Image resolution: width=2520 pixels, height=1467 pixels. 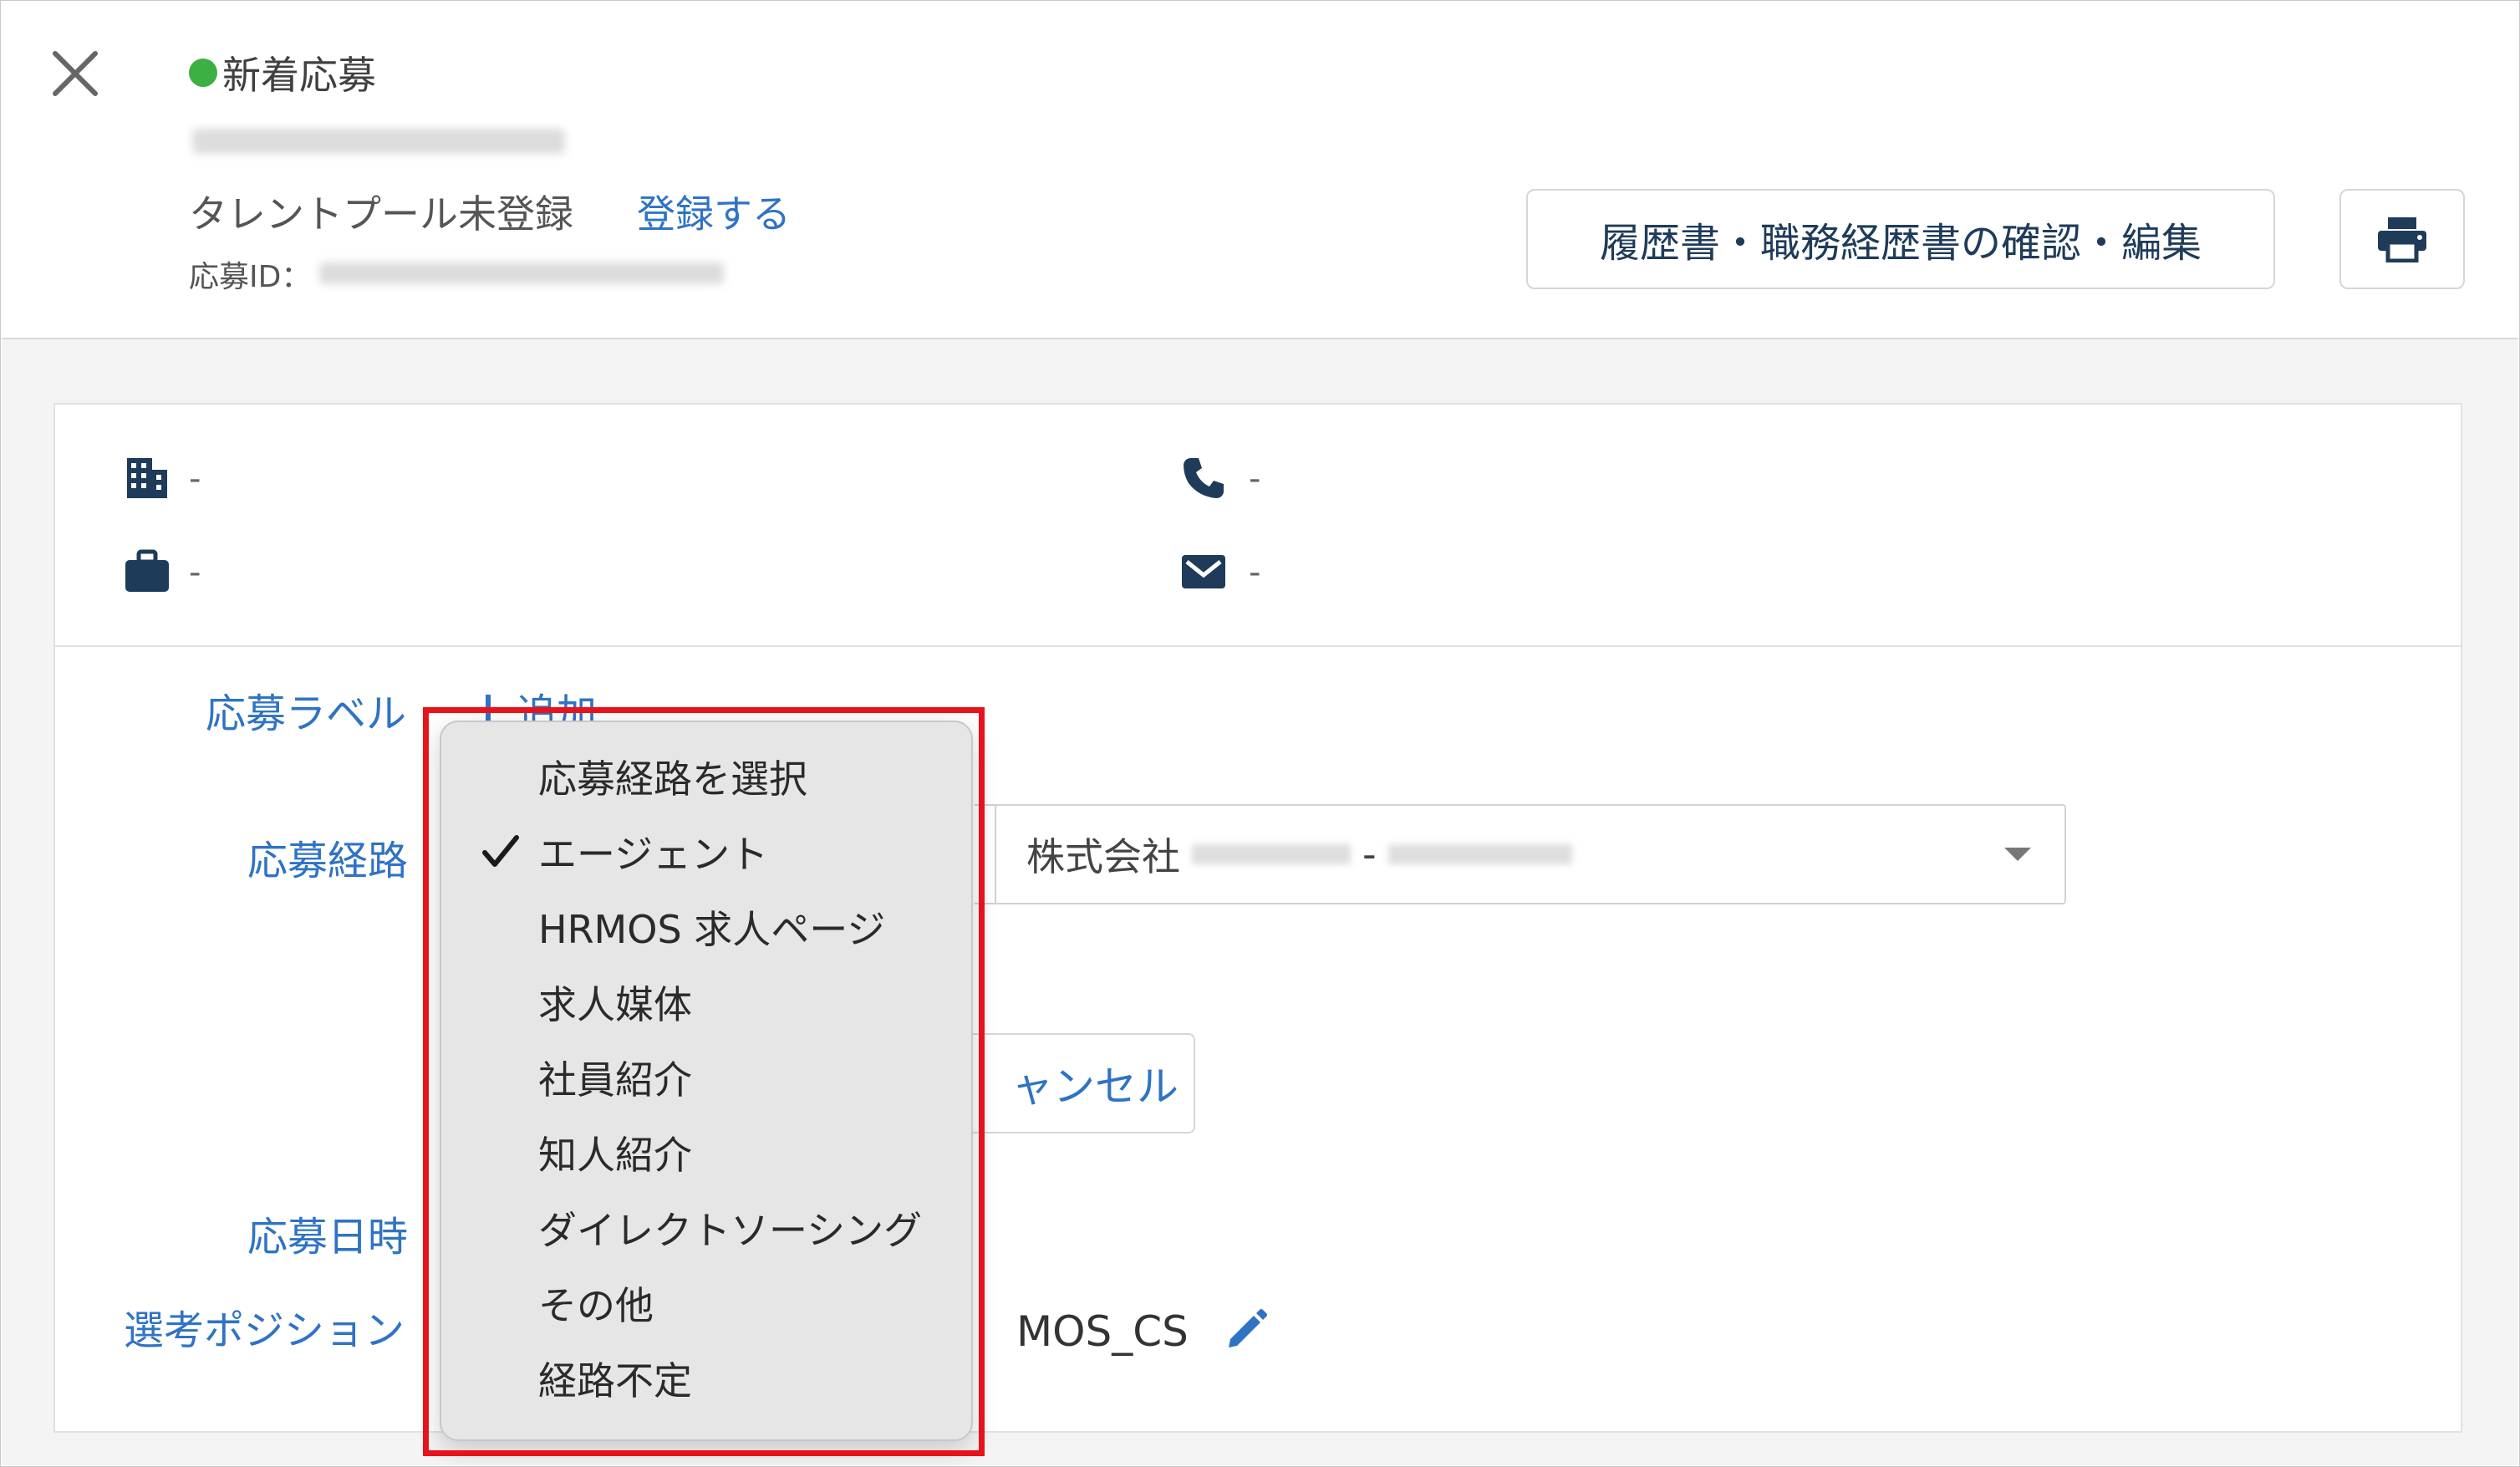 I want to click on route-option: 経路不定, so click(x=706, y=1378).